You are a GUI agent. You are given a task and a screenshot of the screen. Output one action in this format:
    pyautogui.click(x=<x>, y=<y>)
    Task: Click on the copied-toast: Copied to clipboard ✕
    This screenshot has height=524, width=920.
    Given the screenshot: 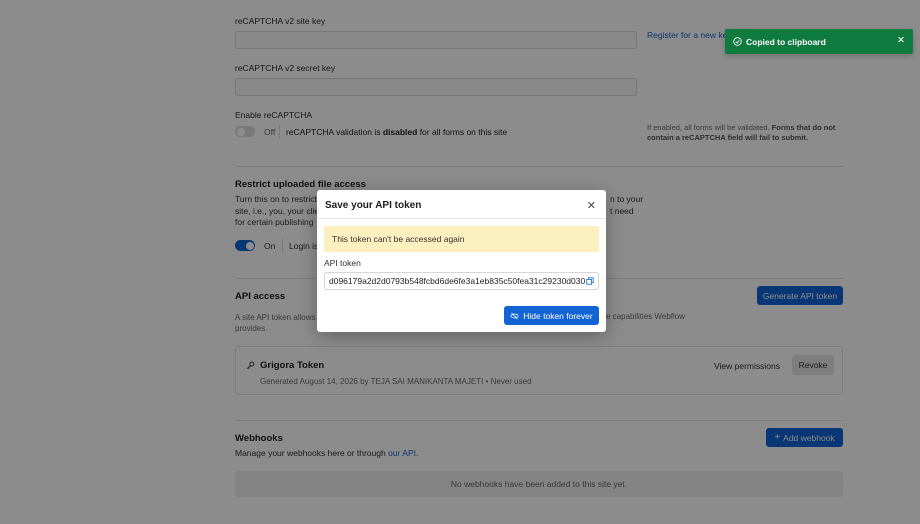 What is the action you would take?
    pyautogui.click(x=819, y=41)
    